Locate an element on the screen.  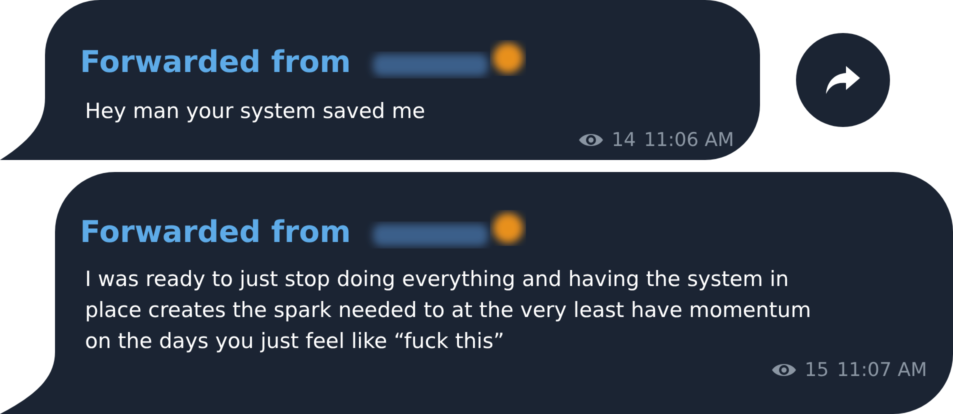
view-count: 15 is located at coordinates (816, 370).